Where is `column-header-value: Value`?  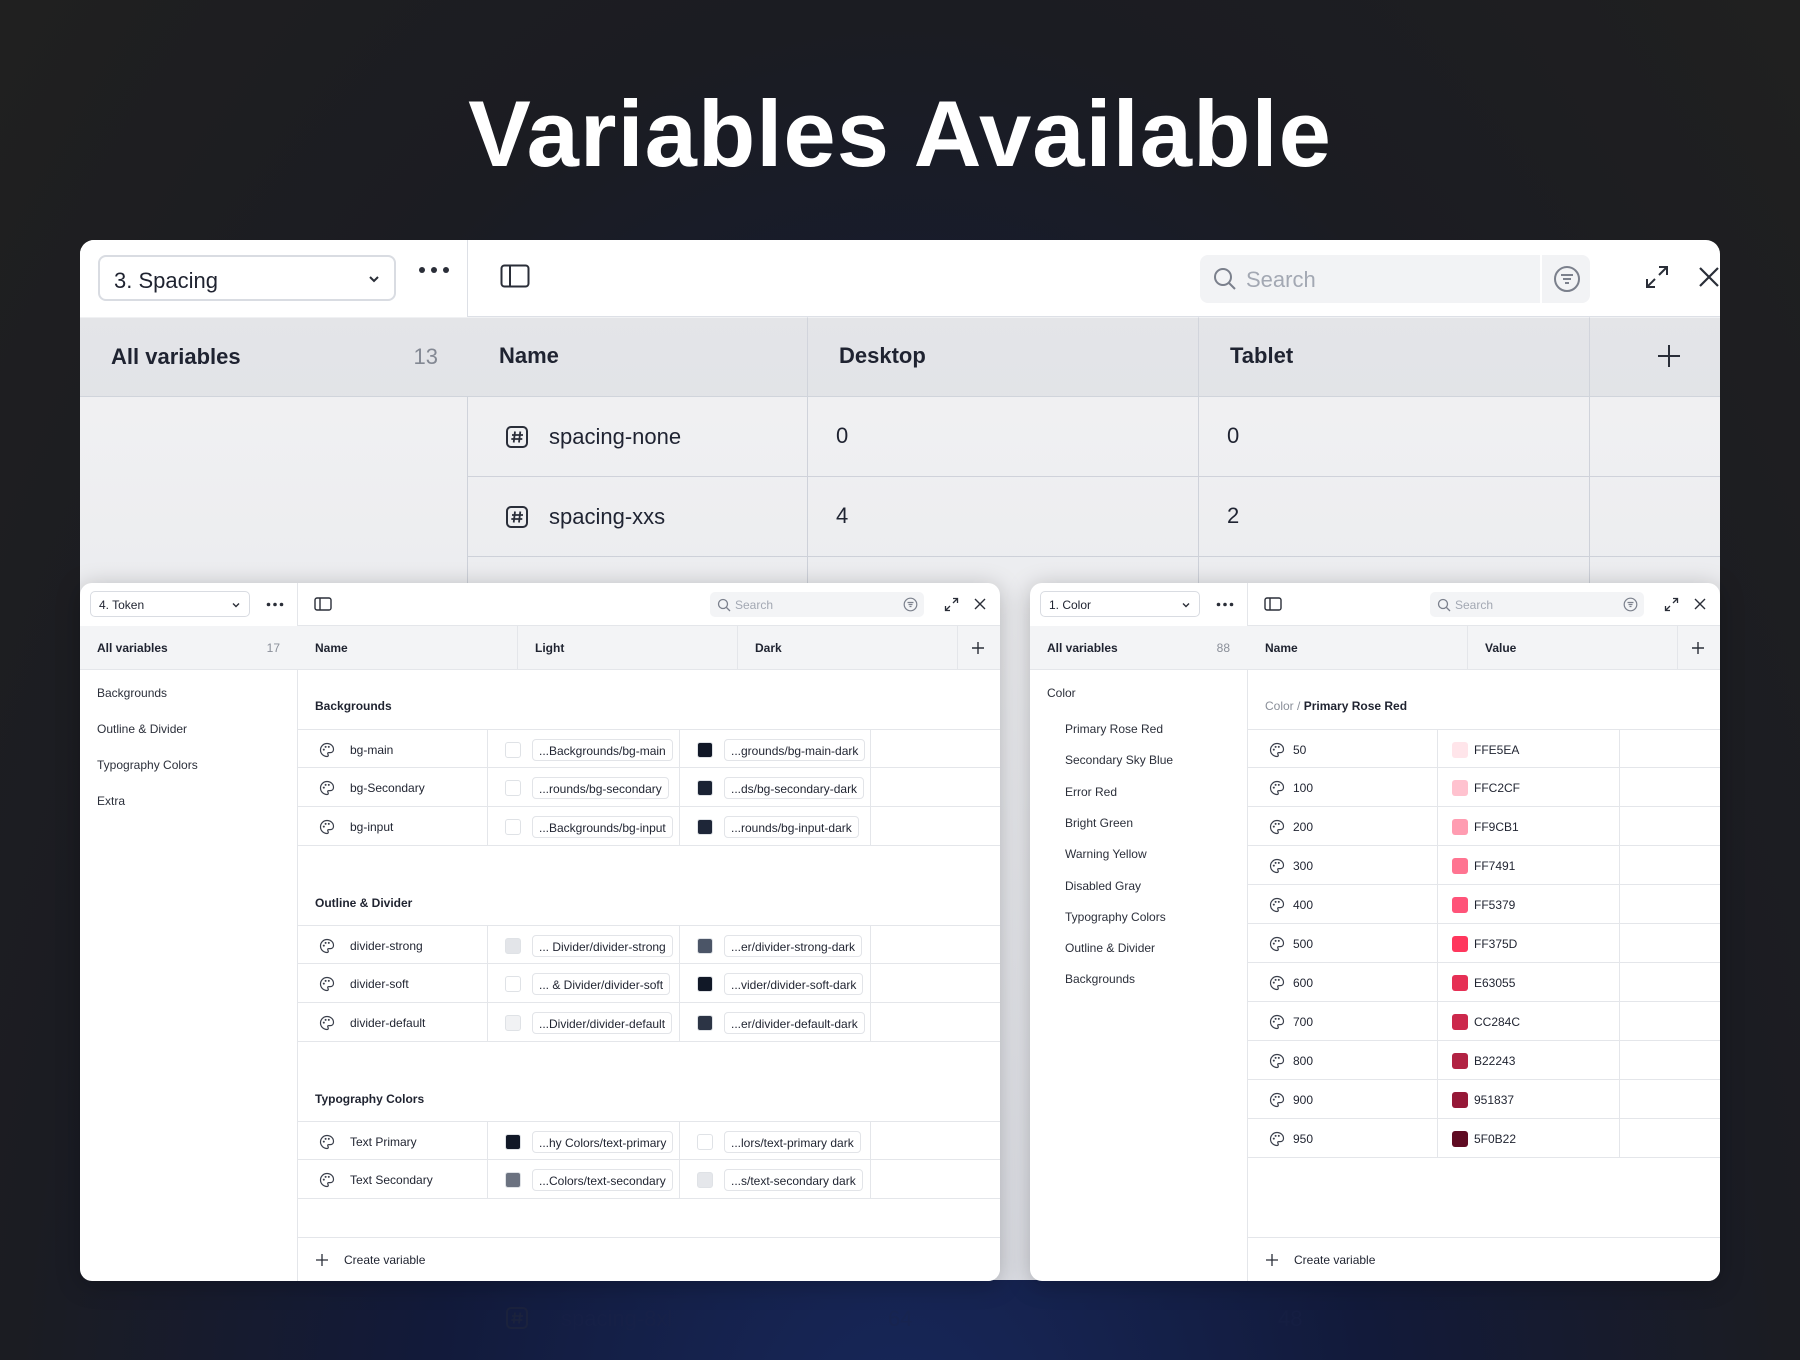 column-header-value: Value is located at coordinates (1573, 648).